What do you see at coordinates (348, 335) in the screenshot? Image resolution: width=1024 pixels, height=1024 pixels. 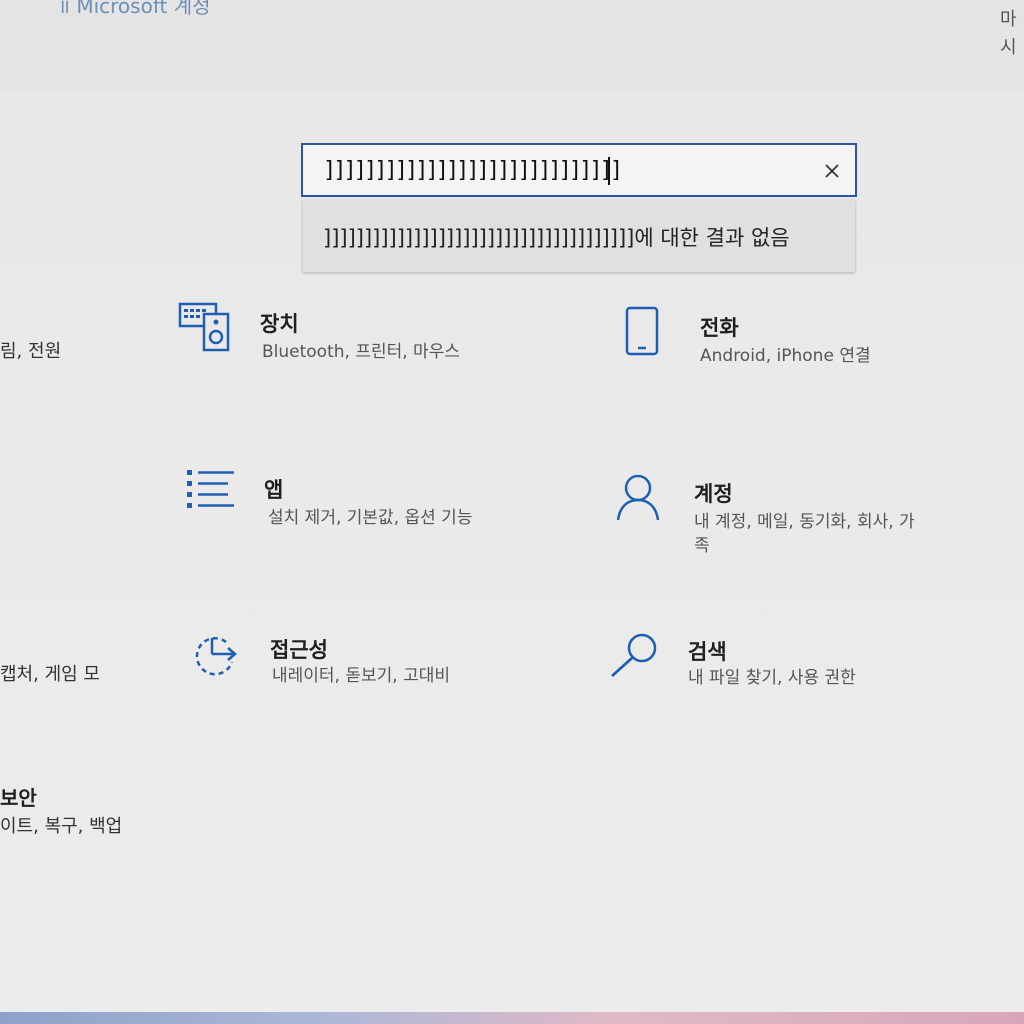 I see `tile-devices: 장치 Bluetooth, 프린터, 마우스` at bounding box center [348, 335].